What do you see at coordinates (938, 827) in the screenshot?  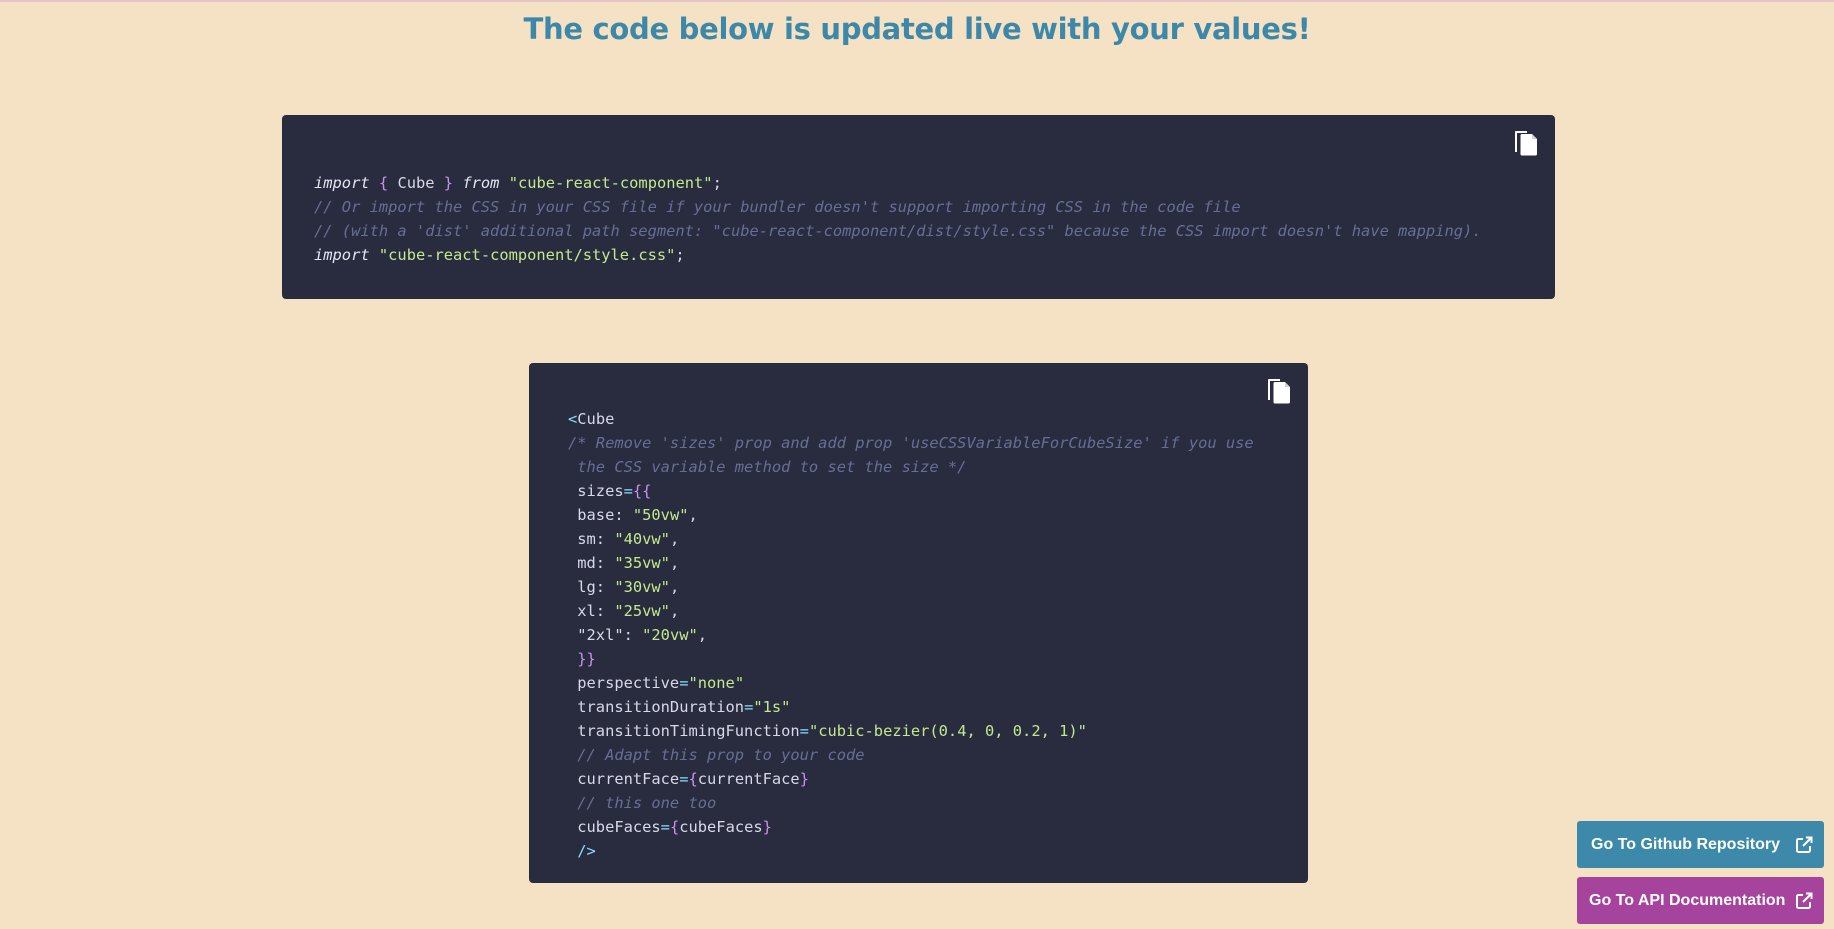 I see `code-line: cubeFaces={cubeFaces}` at bounding box center [938, 827].